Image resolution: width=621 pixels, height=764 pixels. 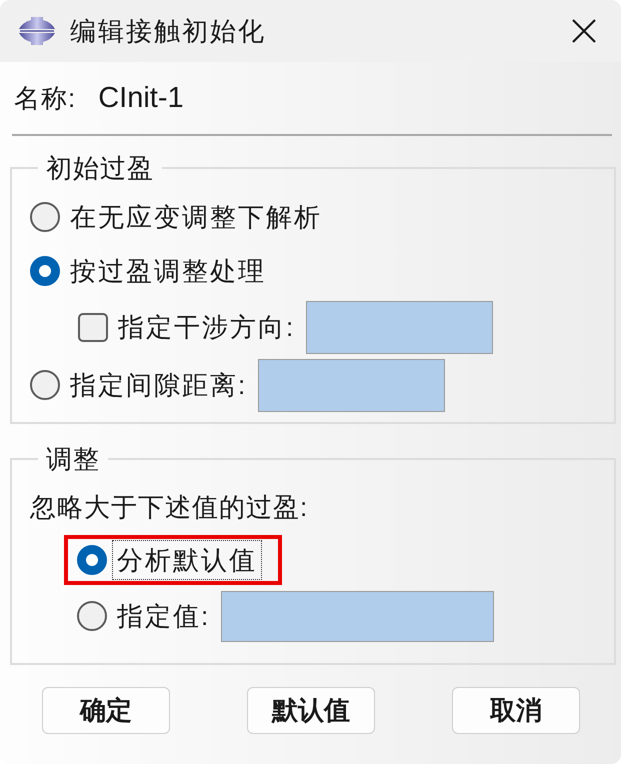 I want to click on group-title: 调整, so click(x=73, y=459).